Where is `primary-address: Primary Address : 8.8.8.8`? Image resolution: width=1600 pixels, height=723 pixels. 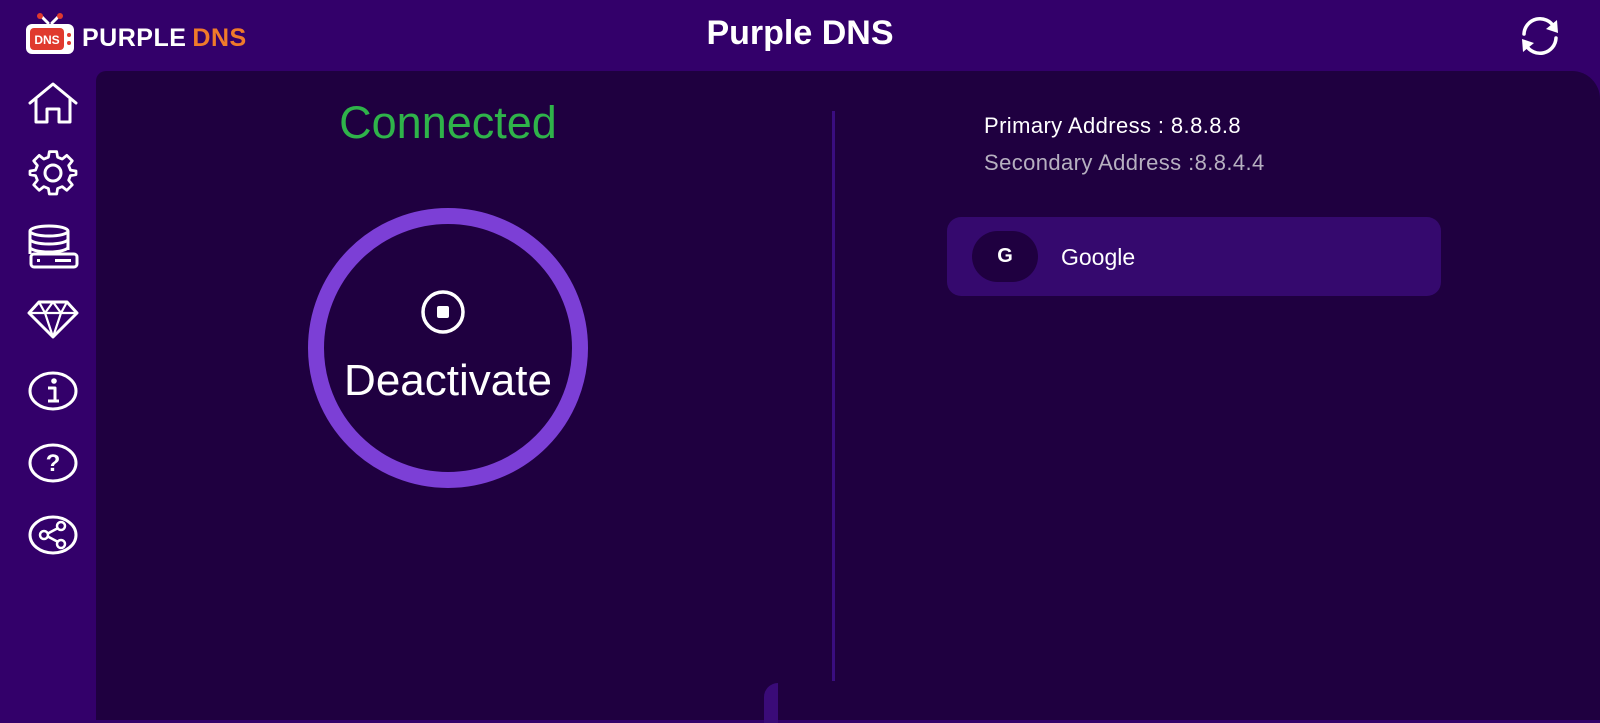
primary-address: Primary Address : 8.8.8.8 is located at coordinates (1112, 125).